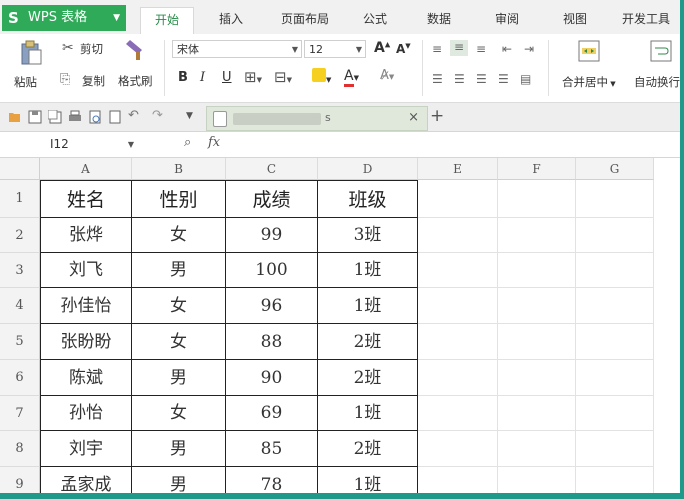 This screenshot has height=499, width=684. What do you see at coordinates (136, 50) in the screenshot?
I see `format-painter-icon` at bounding box center [136, 50].